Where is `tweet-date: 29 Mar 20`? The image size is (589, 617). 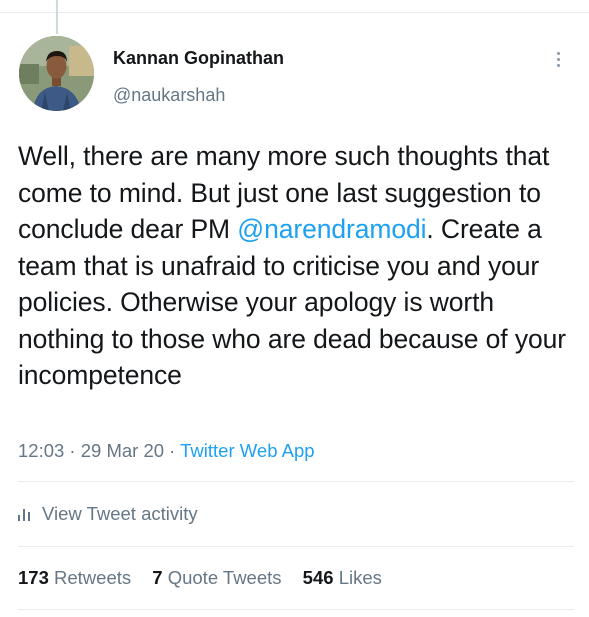
tweet-date: 29 Mar 20 is located at coordinates (122, 450).